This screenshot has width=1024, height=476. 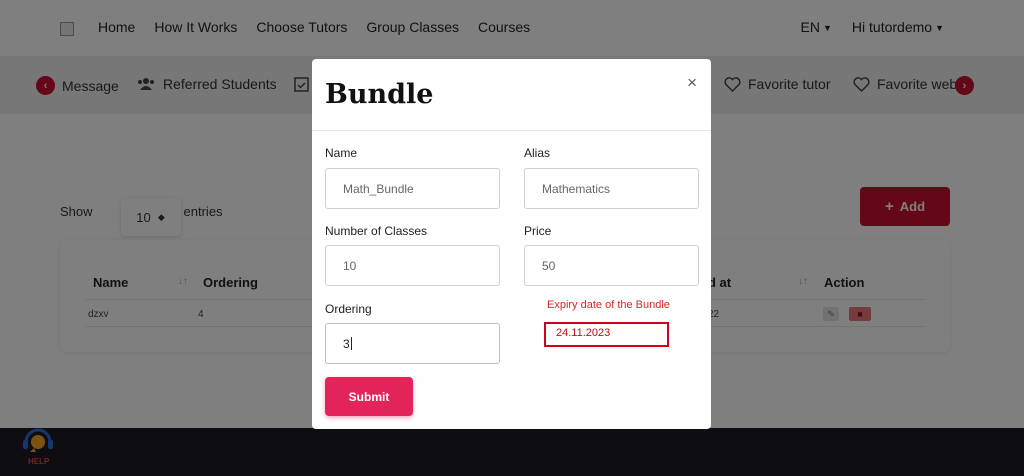 I want to click on ordering-input: 3, so click(x=412, y=343).